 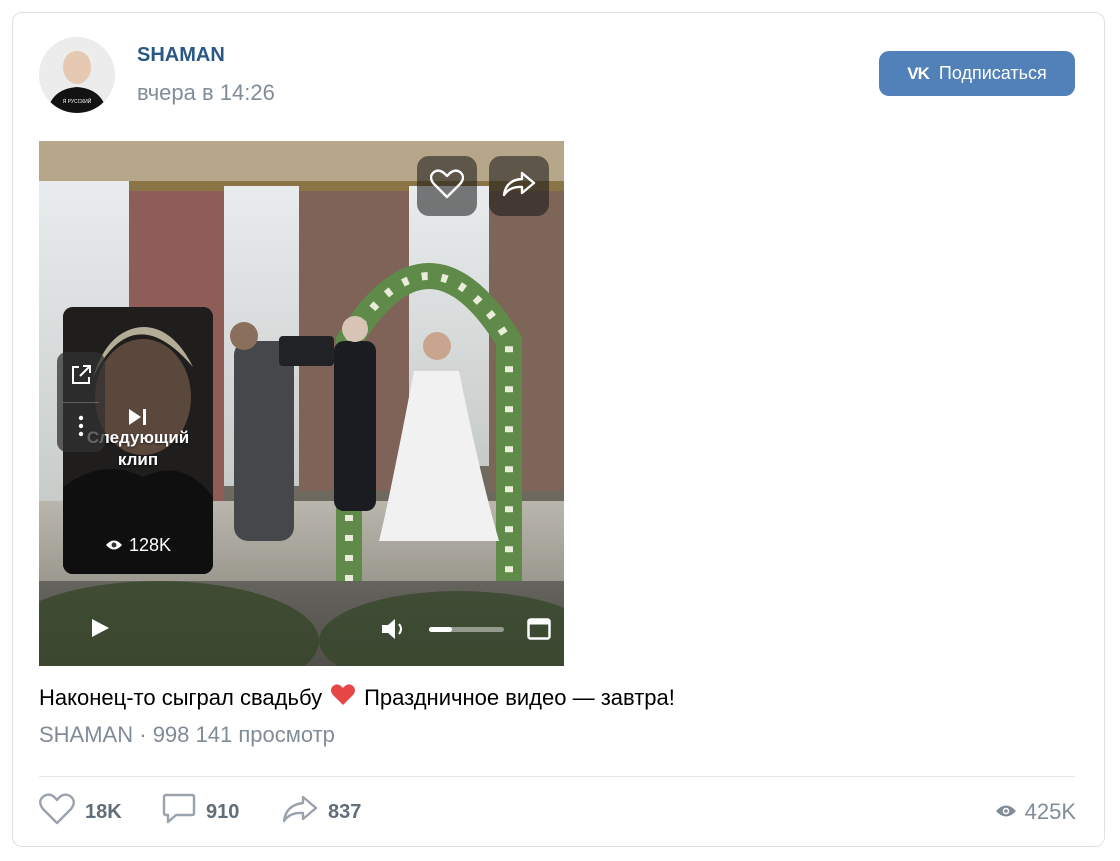 What do you see at coordinates (519, 697) in the screenshot?
I see `caption-text-after: Праздничное видео — завтра!` at bounding box center [519, 697].